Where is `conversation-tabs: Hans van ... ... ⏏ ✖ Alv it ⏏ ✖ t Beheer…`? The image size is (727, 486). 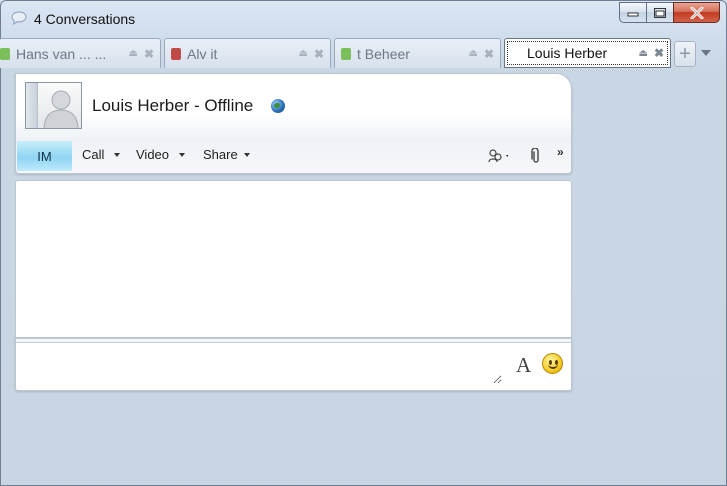
conversation-tabs: Hans van ... ... ⏏ ✖ Alv it ⏏ ✖ t Beheer… is located at coordinates (363, 53).